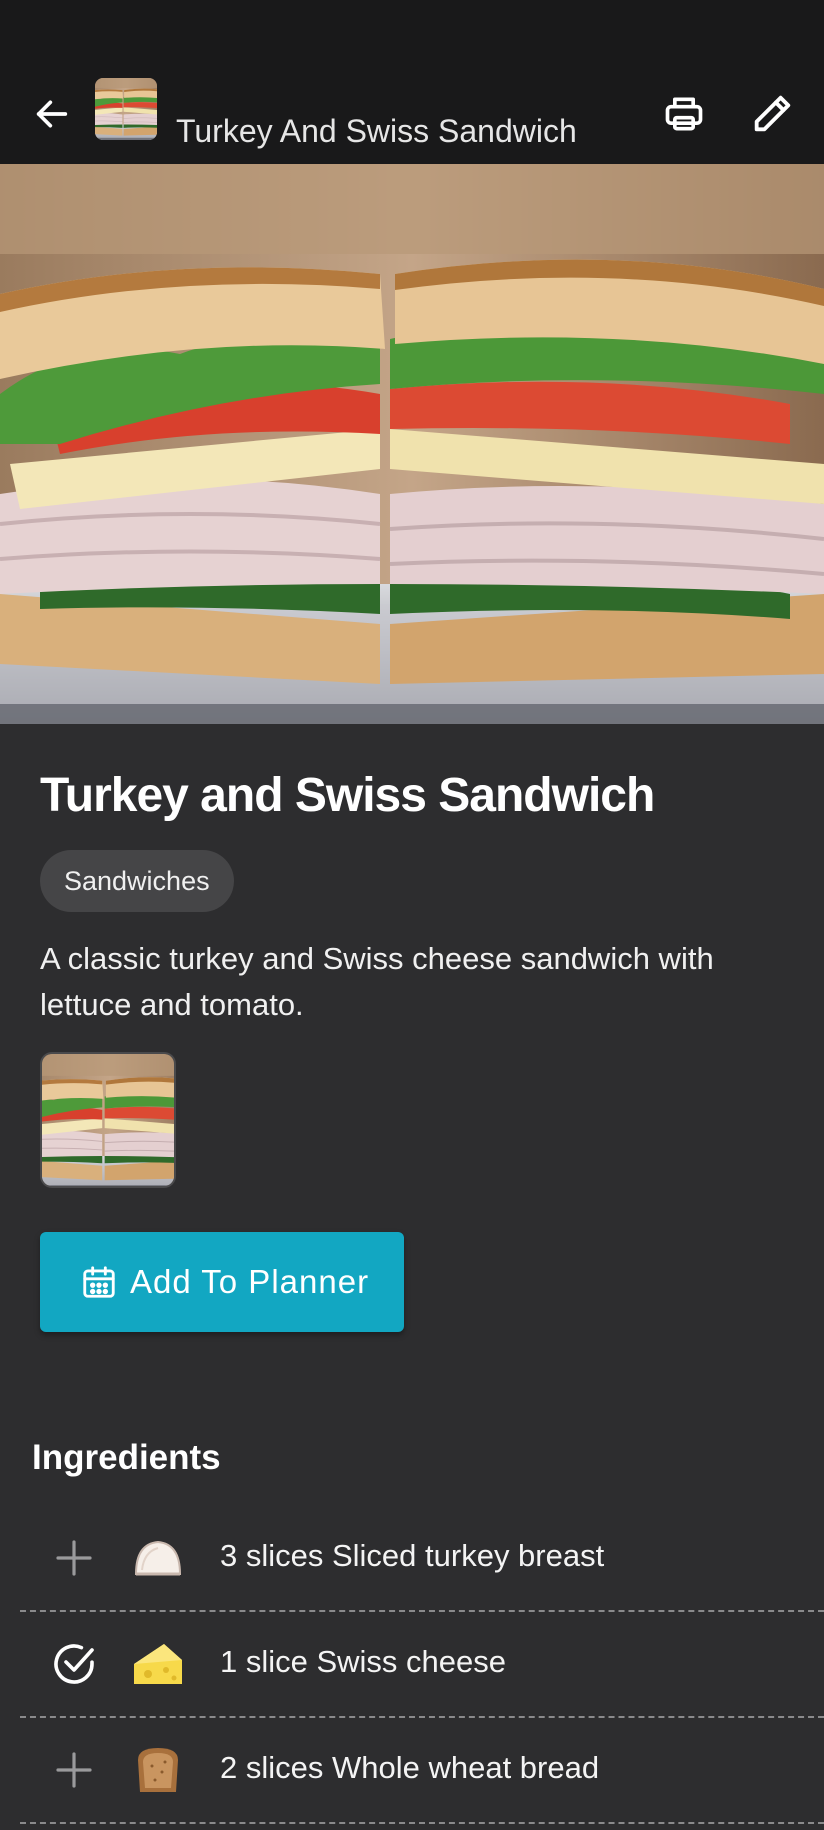 The image size is (824, 1830). What do you see at coordinates (158, 1558) in the screenshot?
I see `turkey-slice-icon` at bounding box center [158, 1558].